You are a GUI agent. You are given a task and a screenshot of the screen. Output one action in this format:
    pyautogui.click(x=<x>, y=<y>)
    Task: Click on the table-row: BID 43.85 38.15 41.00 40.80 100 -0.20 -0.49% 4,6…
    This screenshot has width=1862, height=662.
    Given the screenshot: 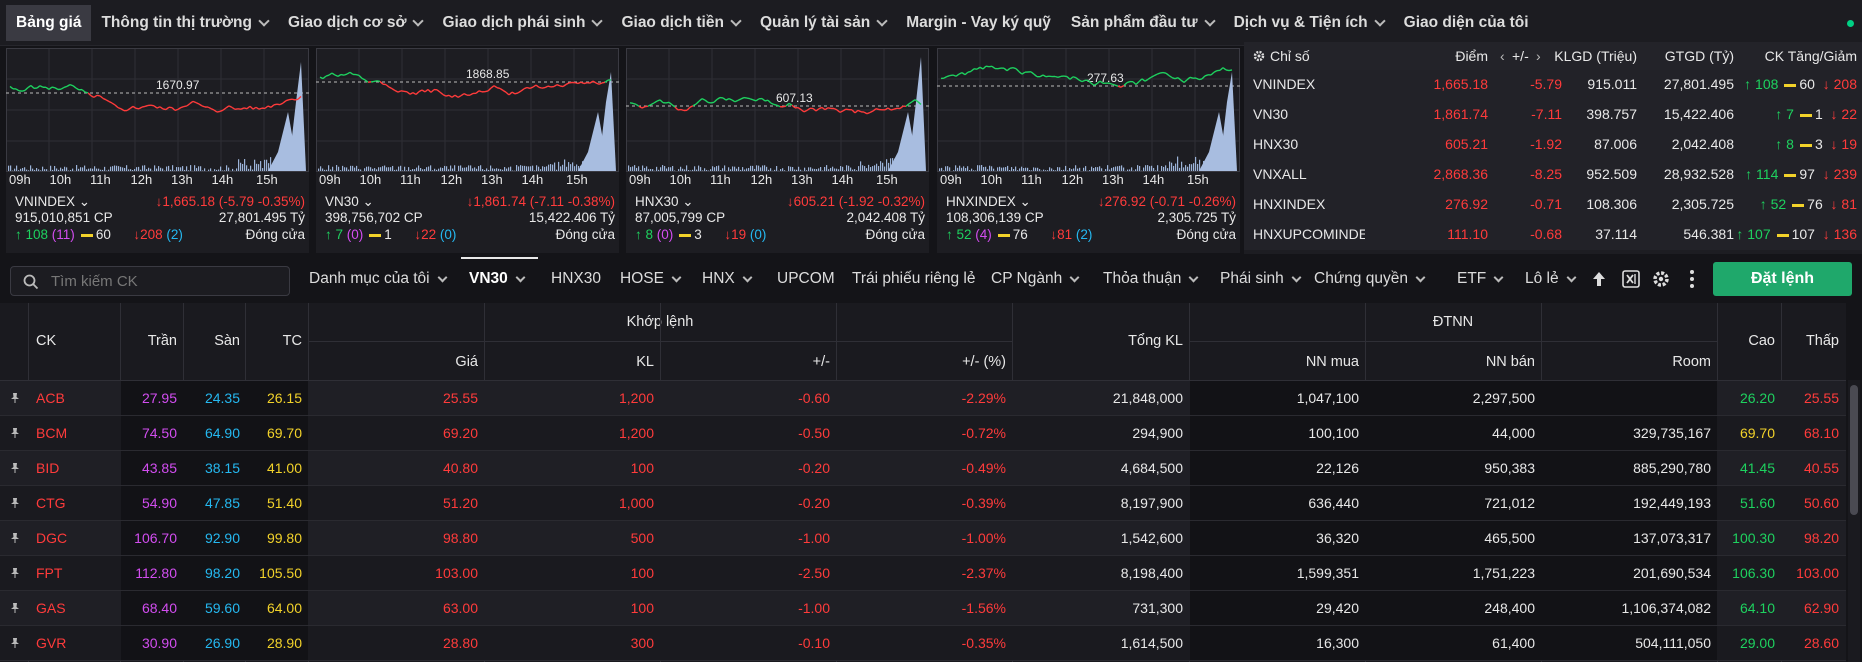 What is the action you would take?
    pyautogui.click(x=923, y=468)
    